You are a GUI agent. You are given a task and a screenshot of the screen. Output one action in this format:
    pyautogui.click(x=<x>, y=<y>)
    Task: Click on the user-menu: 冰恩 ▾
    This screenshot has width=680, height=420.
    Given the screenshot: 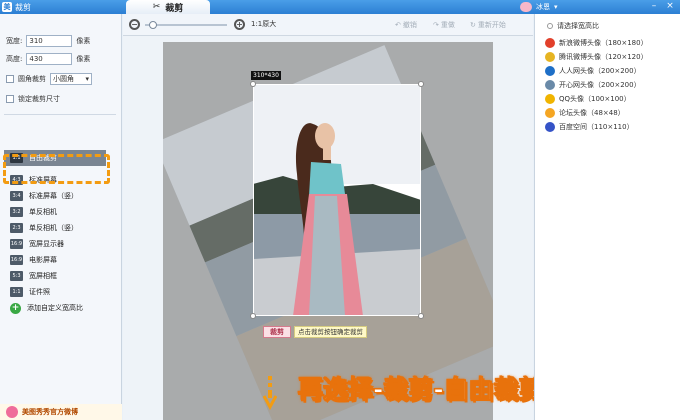 What is the action you would take?
    pyautogui.click(x=539, y=7)
    